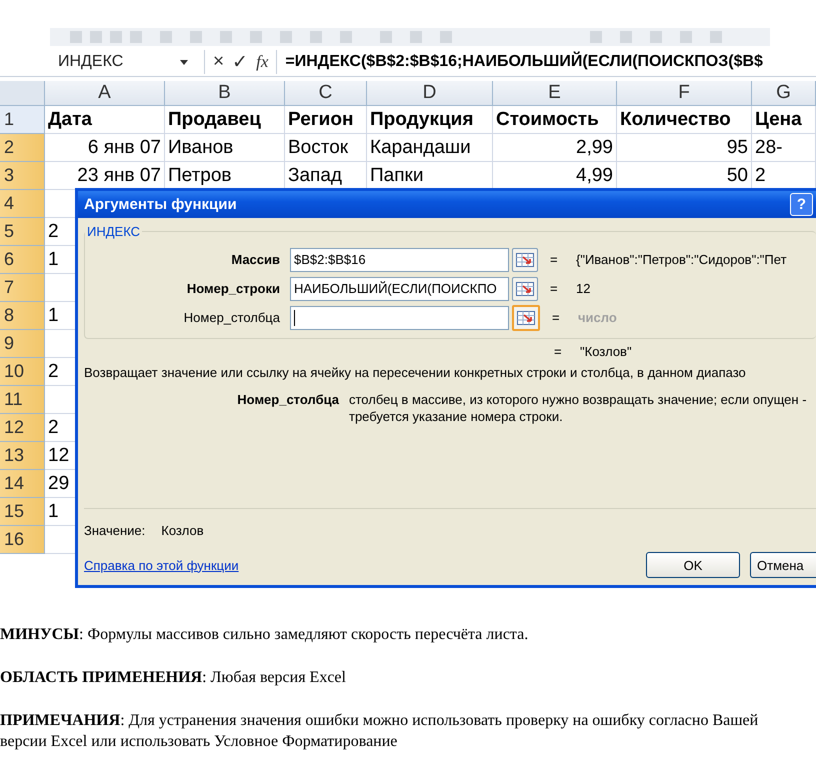 The image size is (816, 775). What do you see at coordinates (326, 120) in the screenshot?
I see `table-cell: Регион` at bounding box center [326, 120].